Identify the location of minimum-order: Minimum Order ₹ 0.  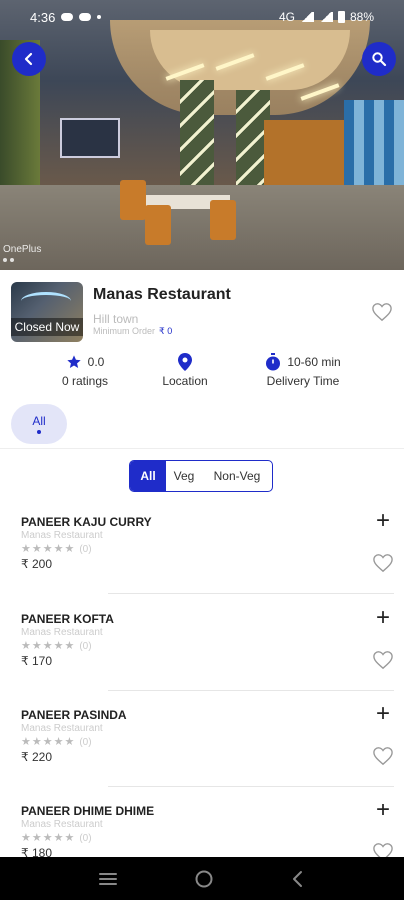
(132, 331).